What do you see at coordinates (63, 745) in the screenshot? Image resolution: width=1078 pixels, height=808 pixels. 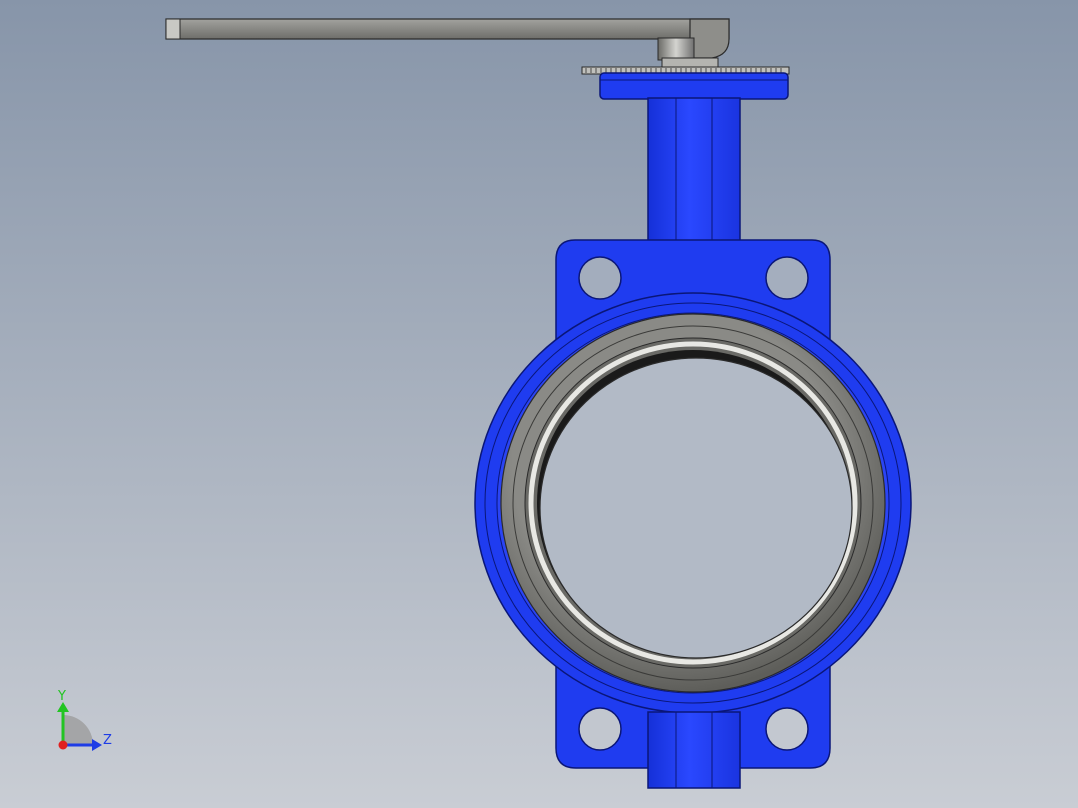 I see `x-axis-point-icon` at bounding box center [63, 745].